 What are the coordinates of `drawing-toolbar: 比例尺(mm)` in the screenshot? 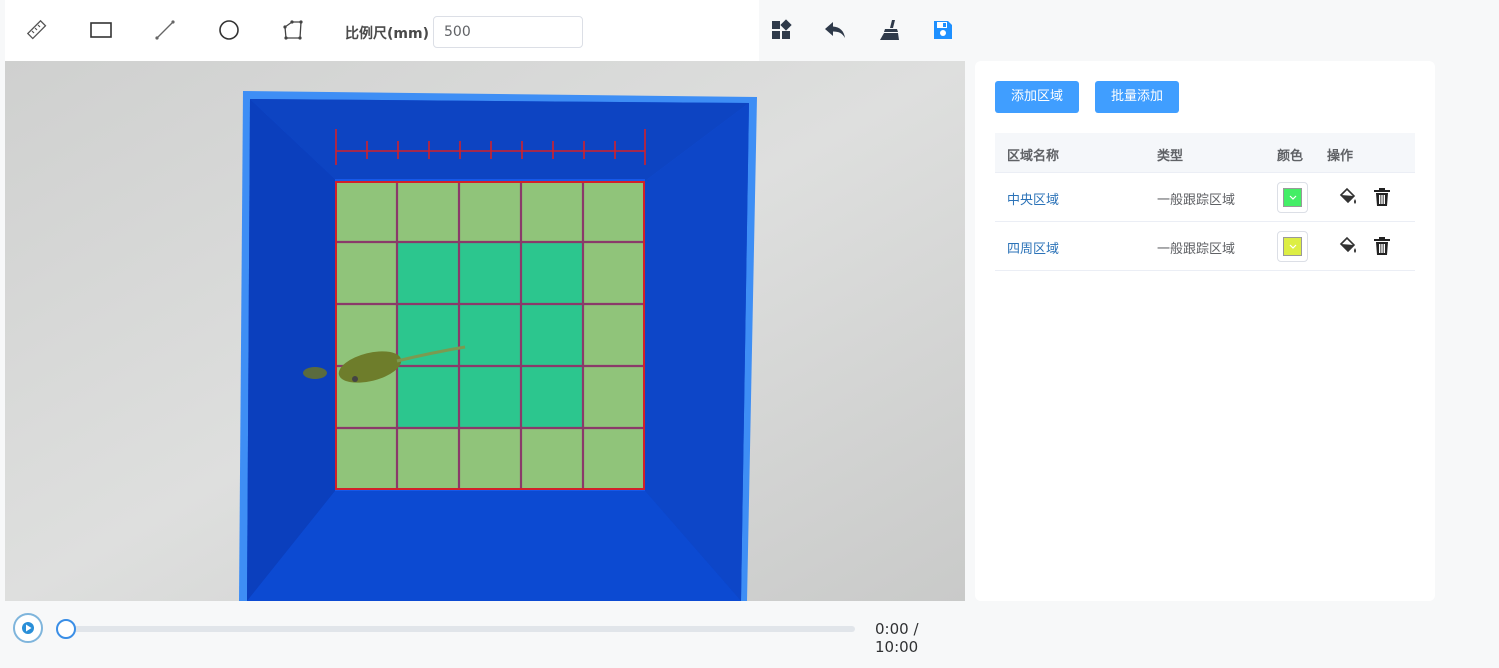 It's located at (382, 30).